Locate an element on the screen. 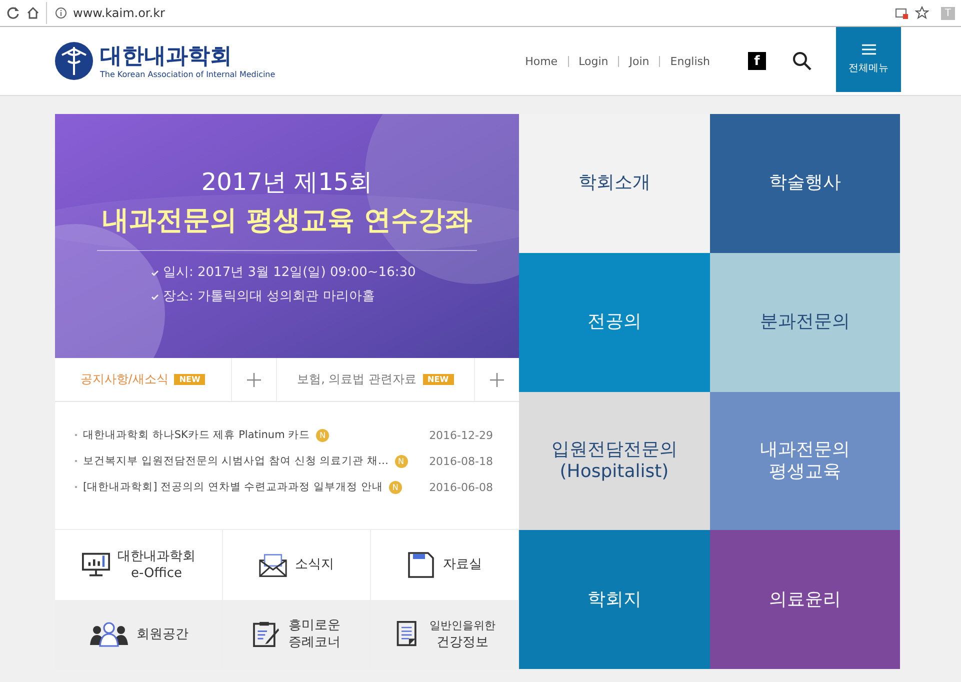  tile-label: 학회소개 is located at coordinates (614, 183).